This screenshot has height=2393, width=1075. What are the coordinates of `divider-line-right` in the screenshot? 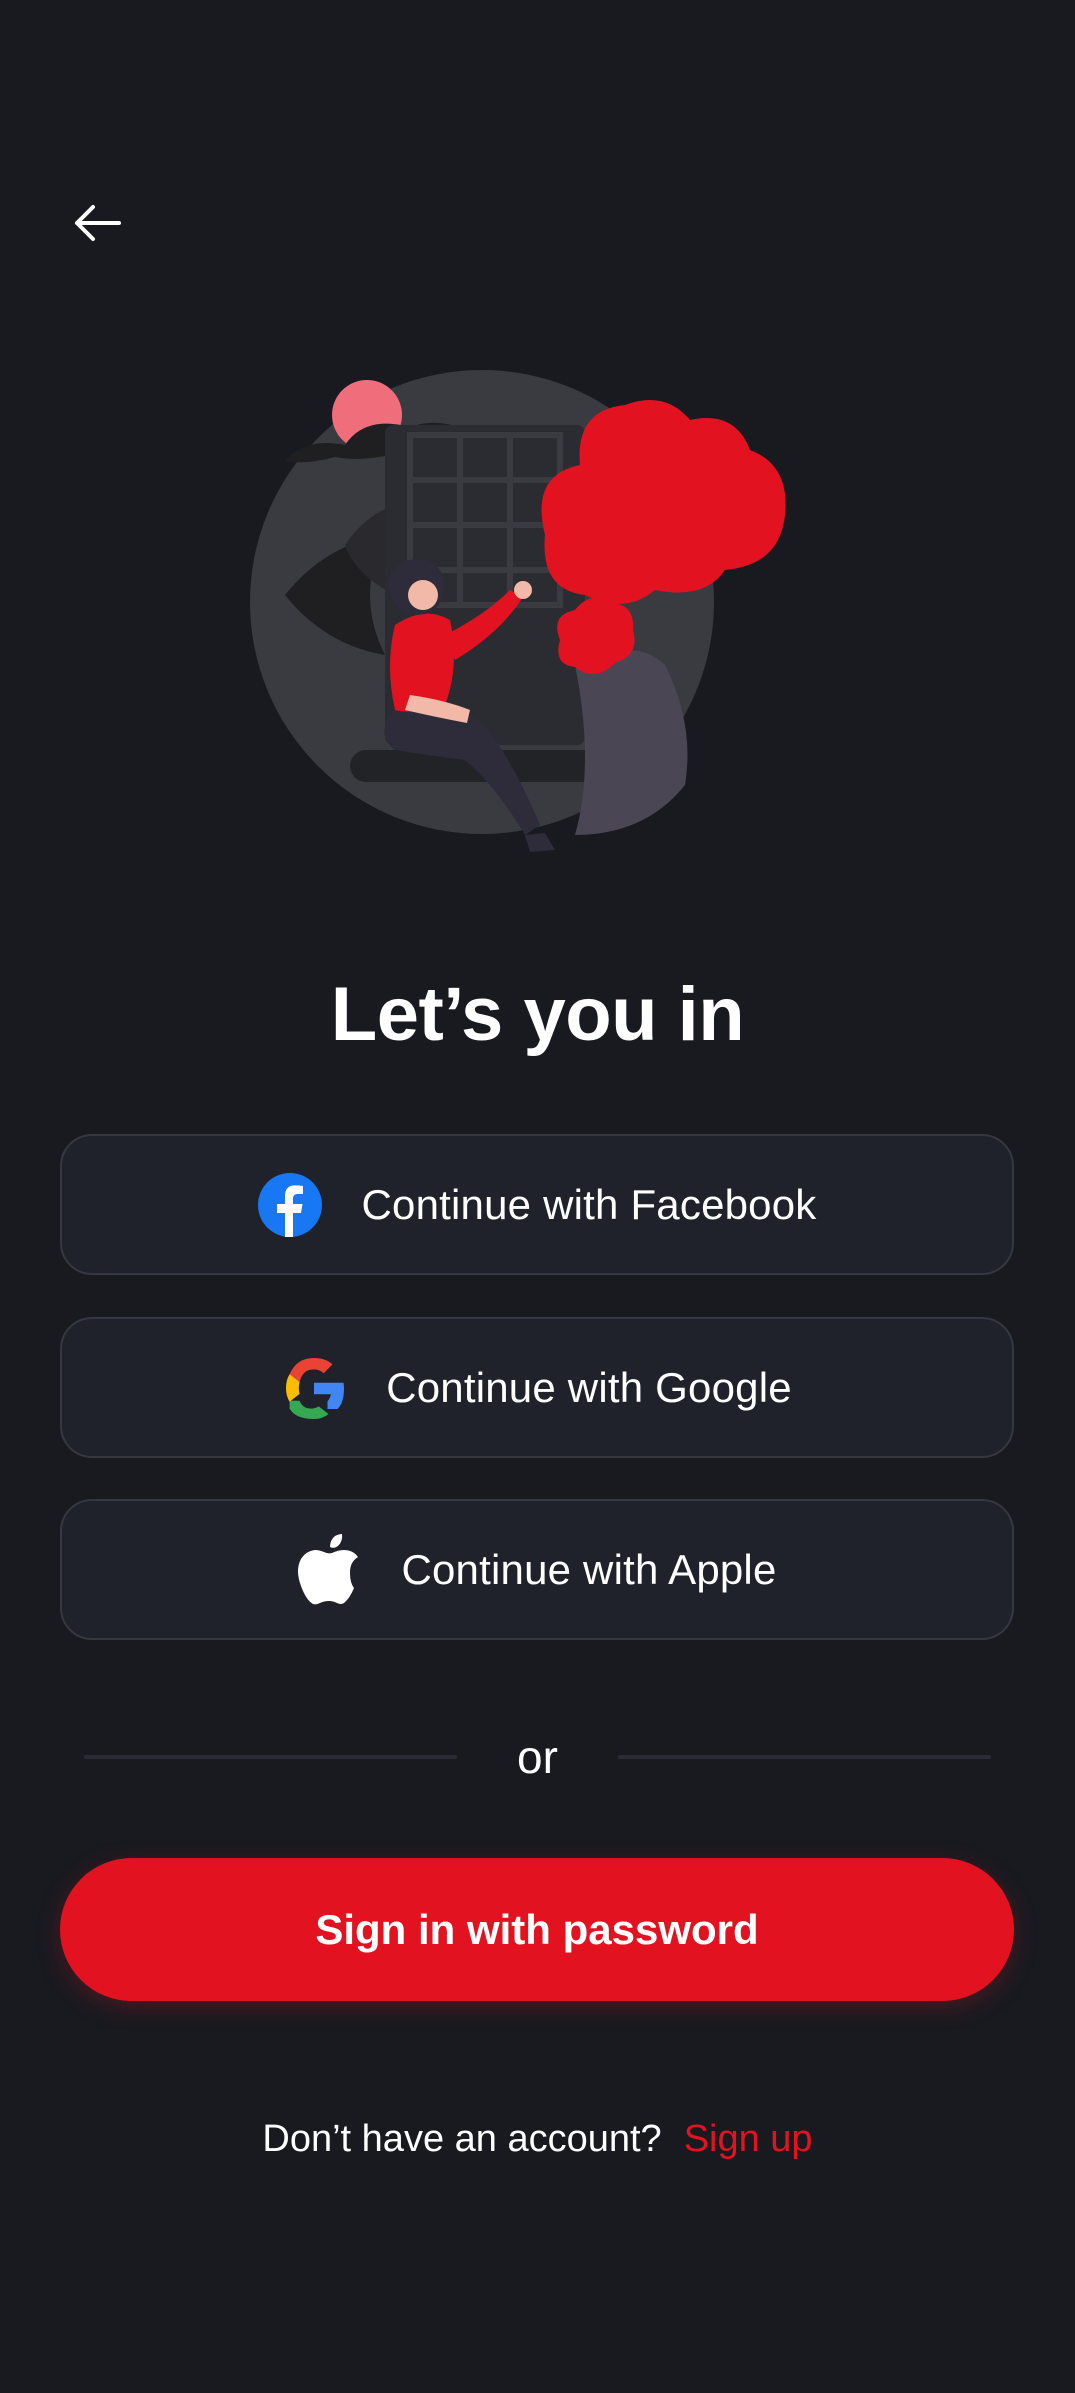 It's located at (804, 1757).